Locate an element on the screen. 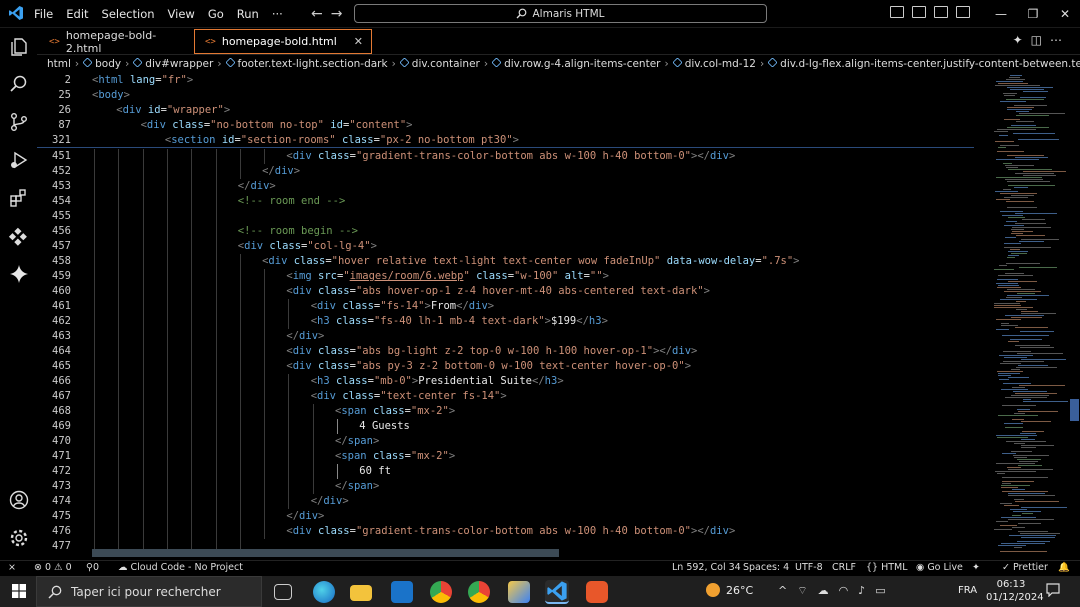 This screenshot has height=607, width=1080. chrome-profile-icon is located at coordinates (479, 592).